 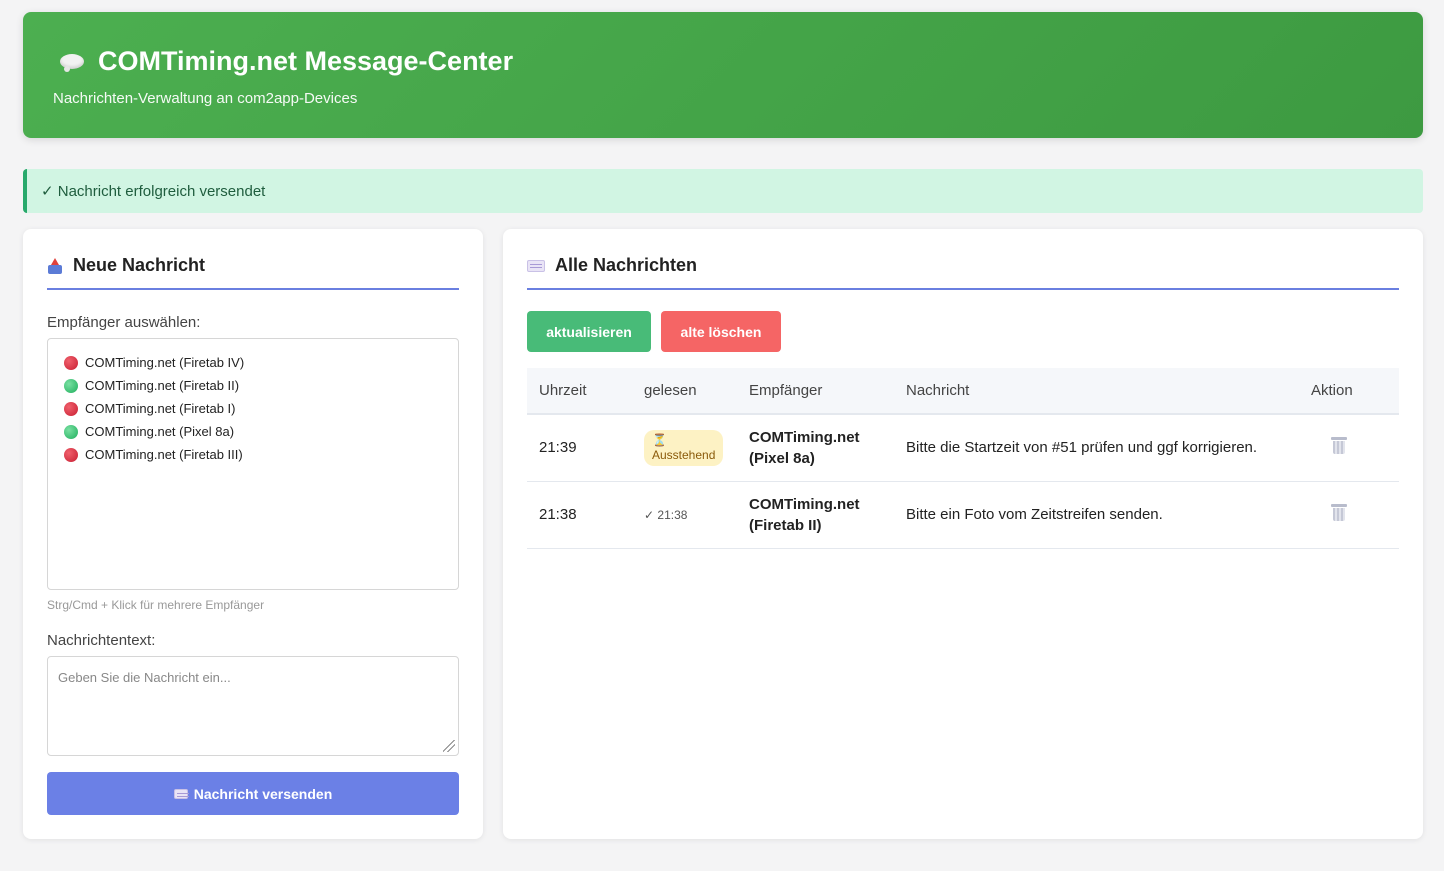 What do you see at coordinates (156, 605) in the screenshot?
I see `multi-select-hint: Strg/Cmd + Klick für mehrere Empfänger` at bounding box center [156, 605].